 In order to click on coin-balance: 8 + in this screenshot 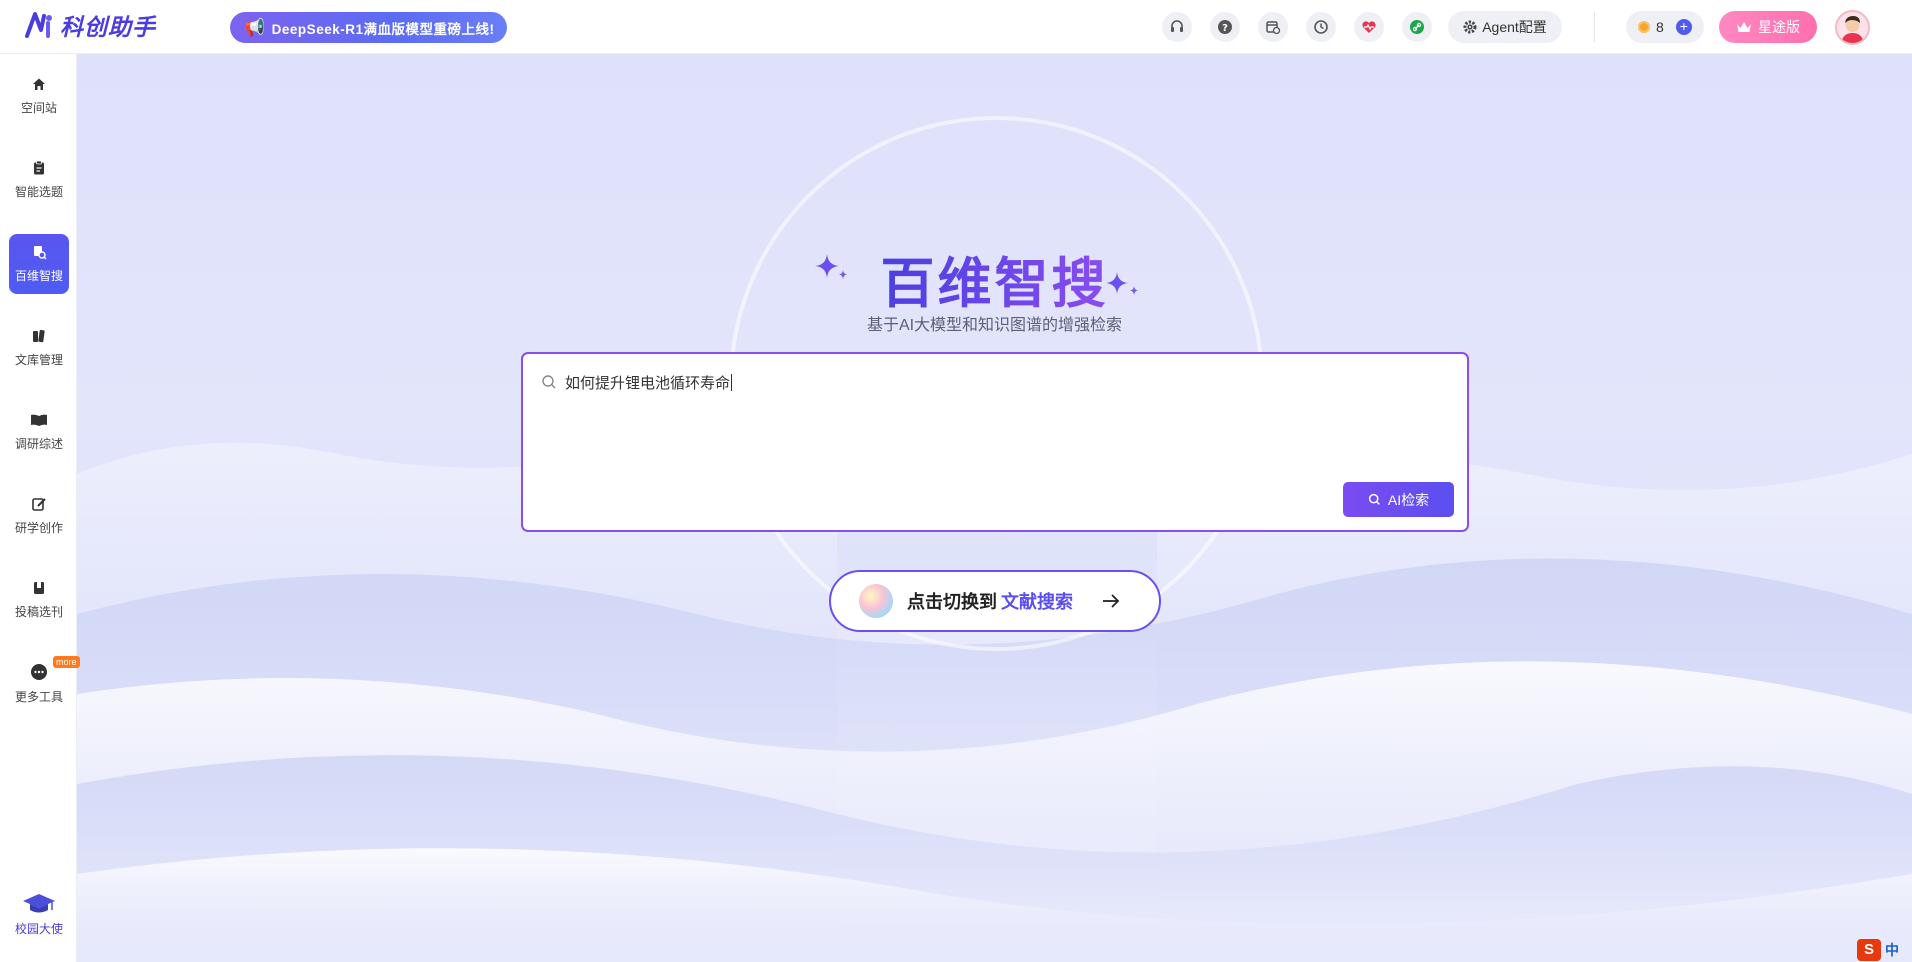, I will do `click(1665, 27)`.